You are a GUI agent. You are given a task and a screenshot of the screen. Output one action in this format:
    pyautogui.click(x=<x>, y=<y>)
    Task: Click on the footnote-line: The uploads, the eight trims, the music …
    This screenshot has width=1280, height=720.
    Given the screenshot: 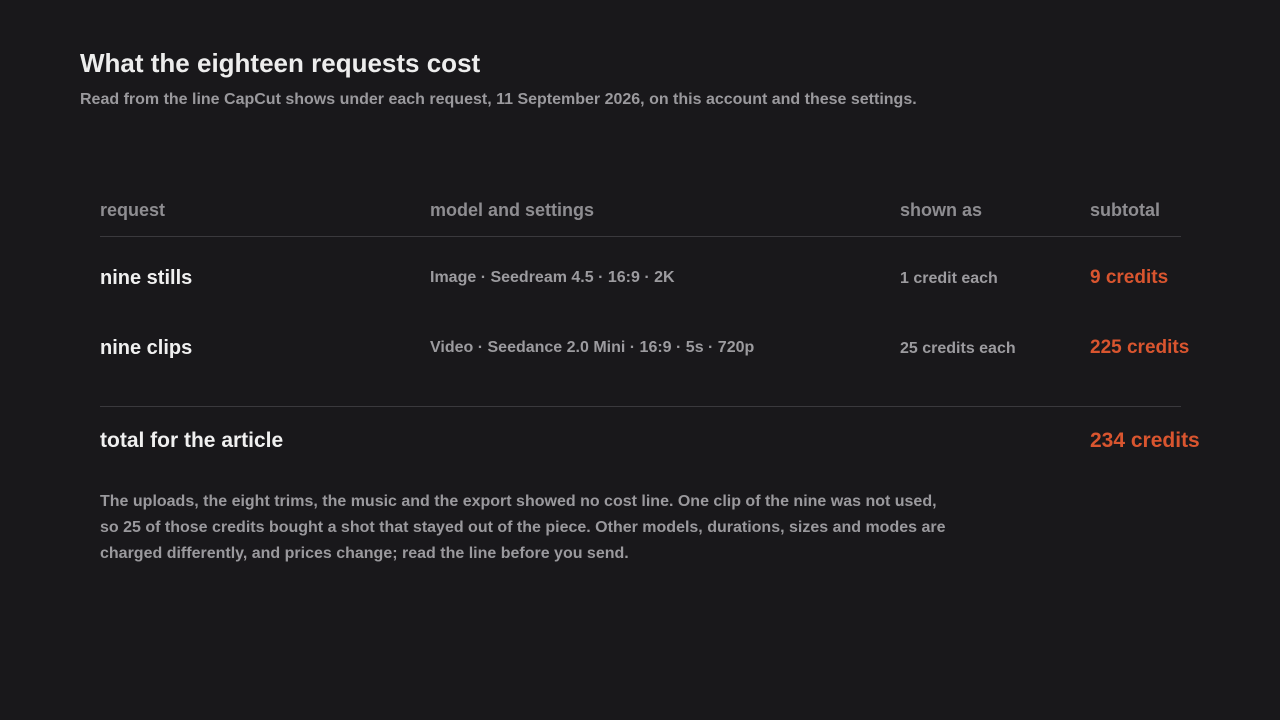 What is the action you would take?
    pyautogui.click(x=518, y=501)
    